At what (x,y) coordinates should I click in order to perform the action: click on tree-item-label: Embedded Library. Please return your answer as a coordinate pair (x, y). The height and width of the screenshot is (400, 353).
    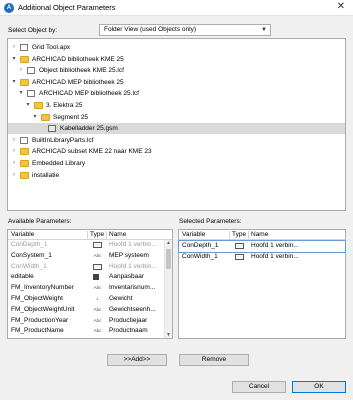
    Looking at the image, I should click on (59, 163).